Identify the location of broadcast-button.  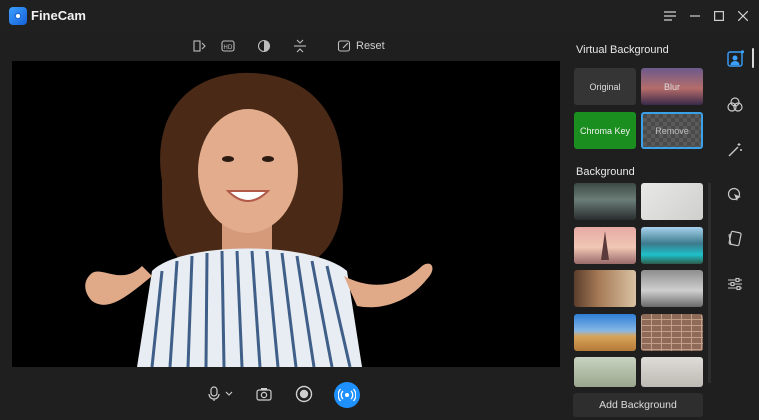
(347, 395).